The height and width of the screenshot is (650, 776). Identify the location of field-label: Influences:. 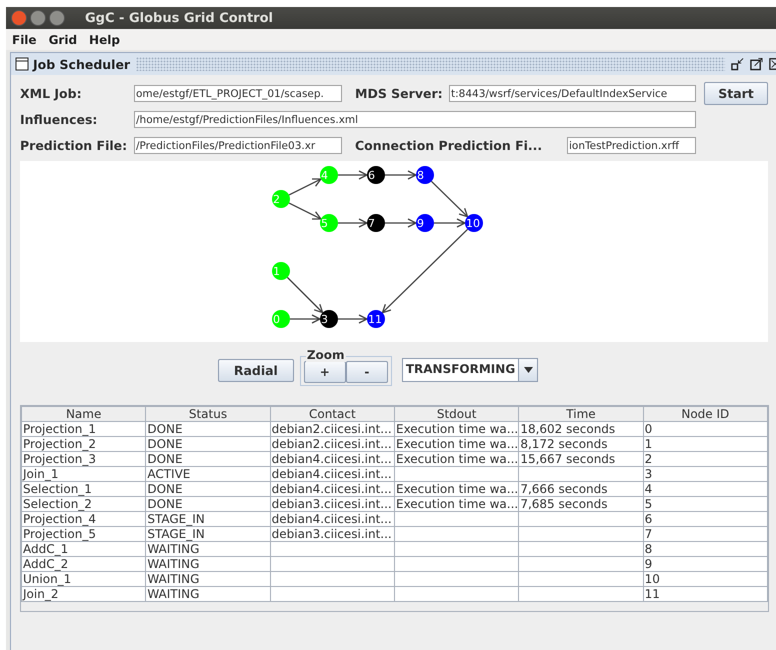
(59, 119).